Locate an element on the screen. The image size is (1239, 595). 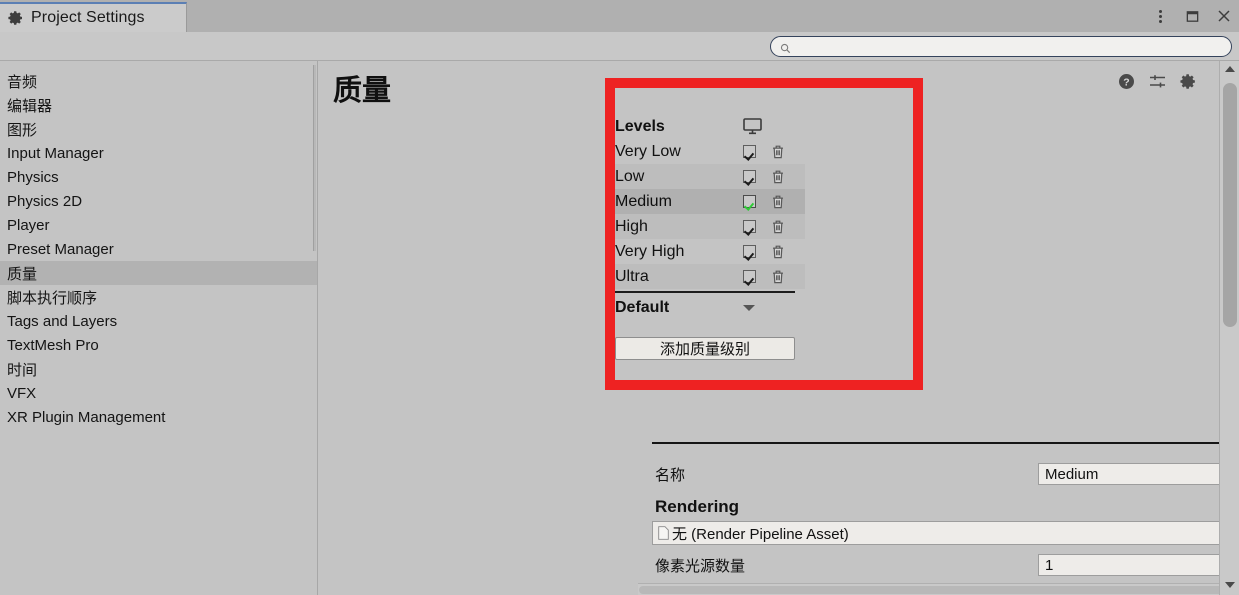
title-bar: Project Settings is located at coordinates (619, 16).